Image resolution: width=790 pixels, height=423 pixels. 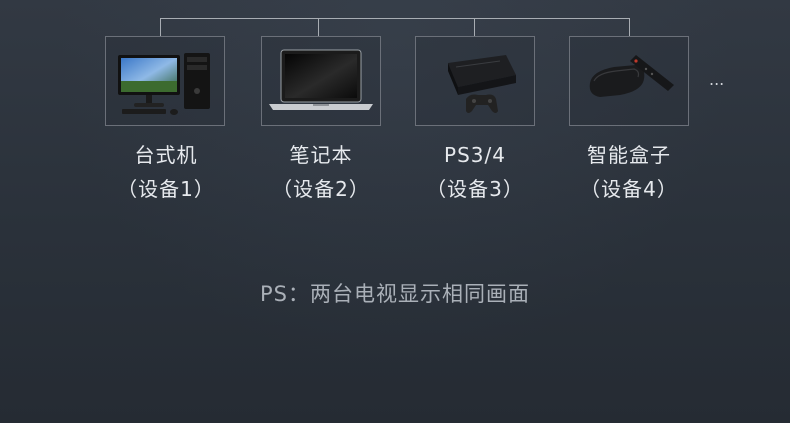 I want to click on device-label-laptop: 笔记本 （设备2）, so click(x=321, y=172).